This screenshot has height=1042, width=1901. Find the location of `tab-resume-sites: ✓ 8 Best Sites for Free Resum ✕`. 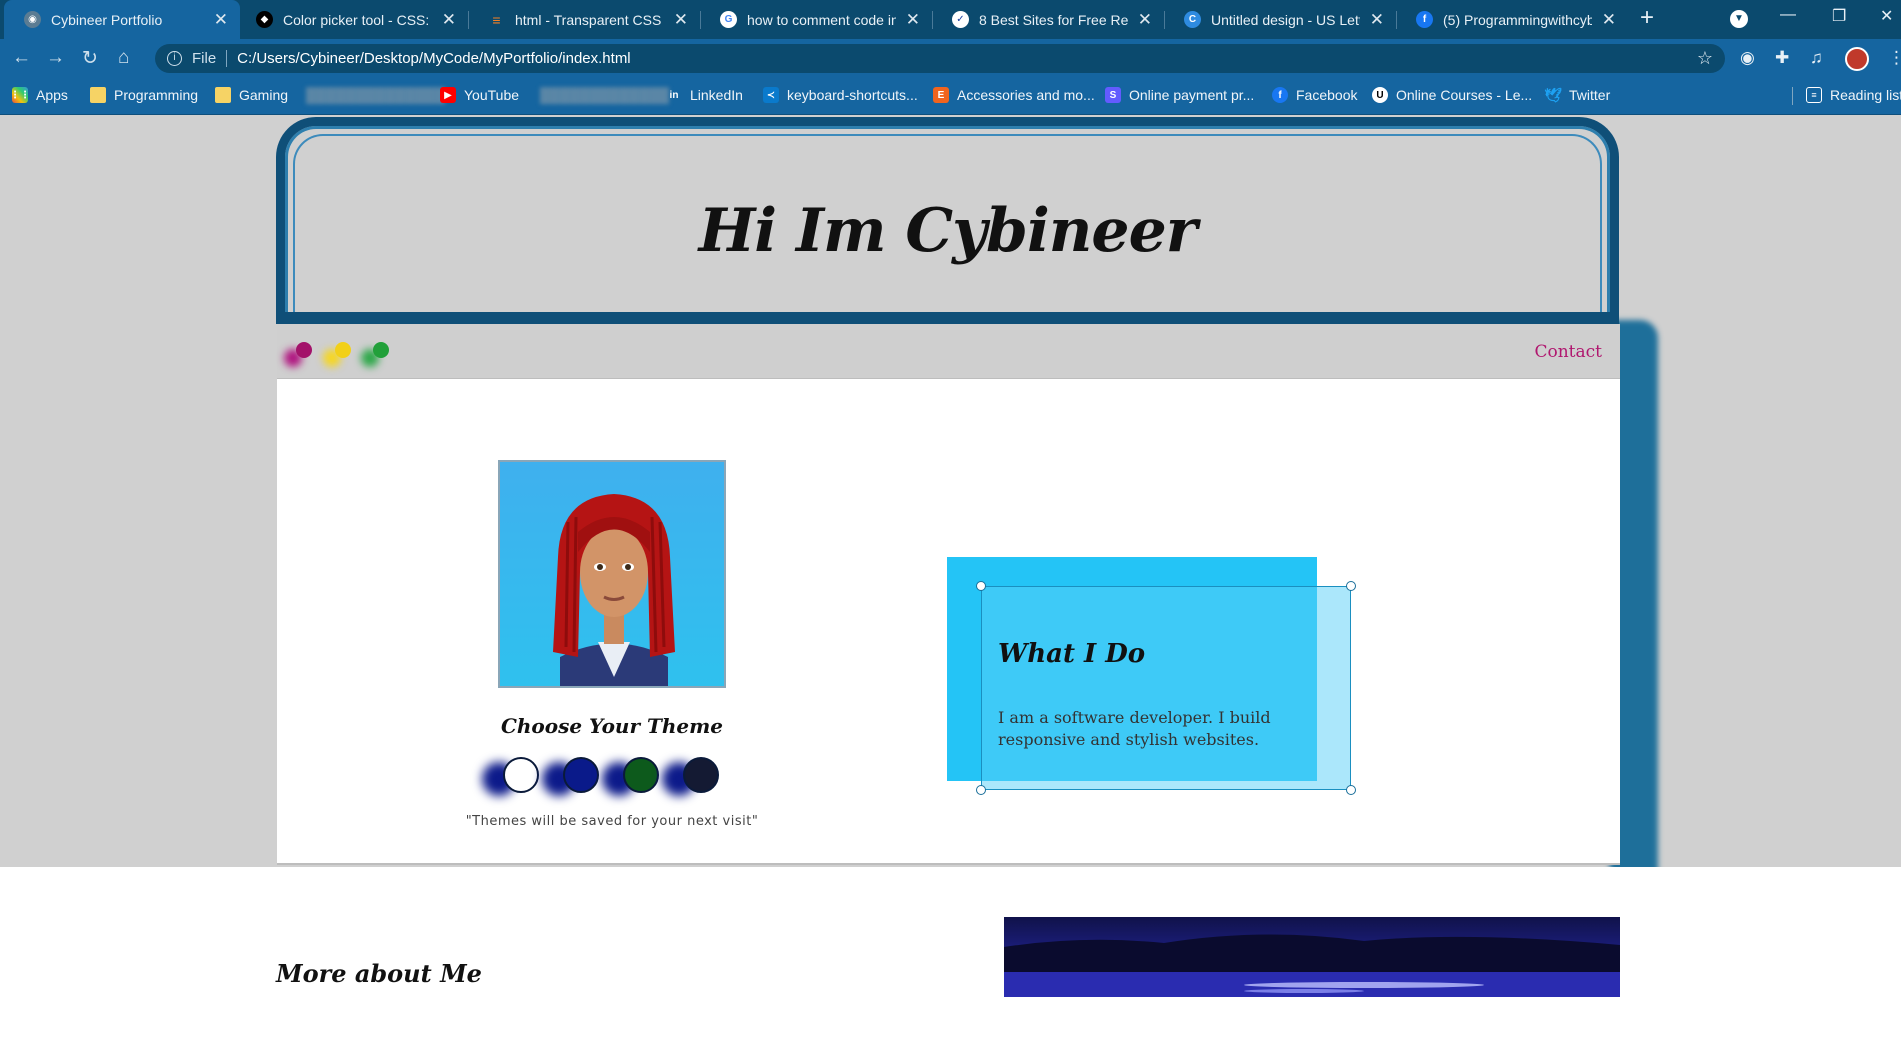

tab-resume-sites: ✓ 8 Best Sites for Free Resum ✕ is located at coordinates (1048, 19).